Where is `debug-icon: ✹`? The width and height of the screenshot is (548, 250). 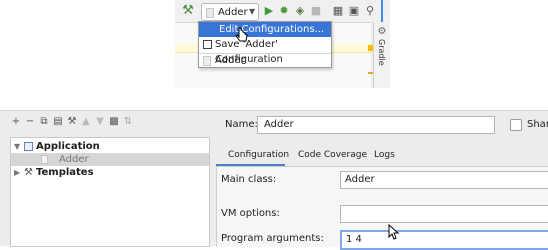 debug-icon: ✹ is located at coordinates (284, 11).